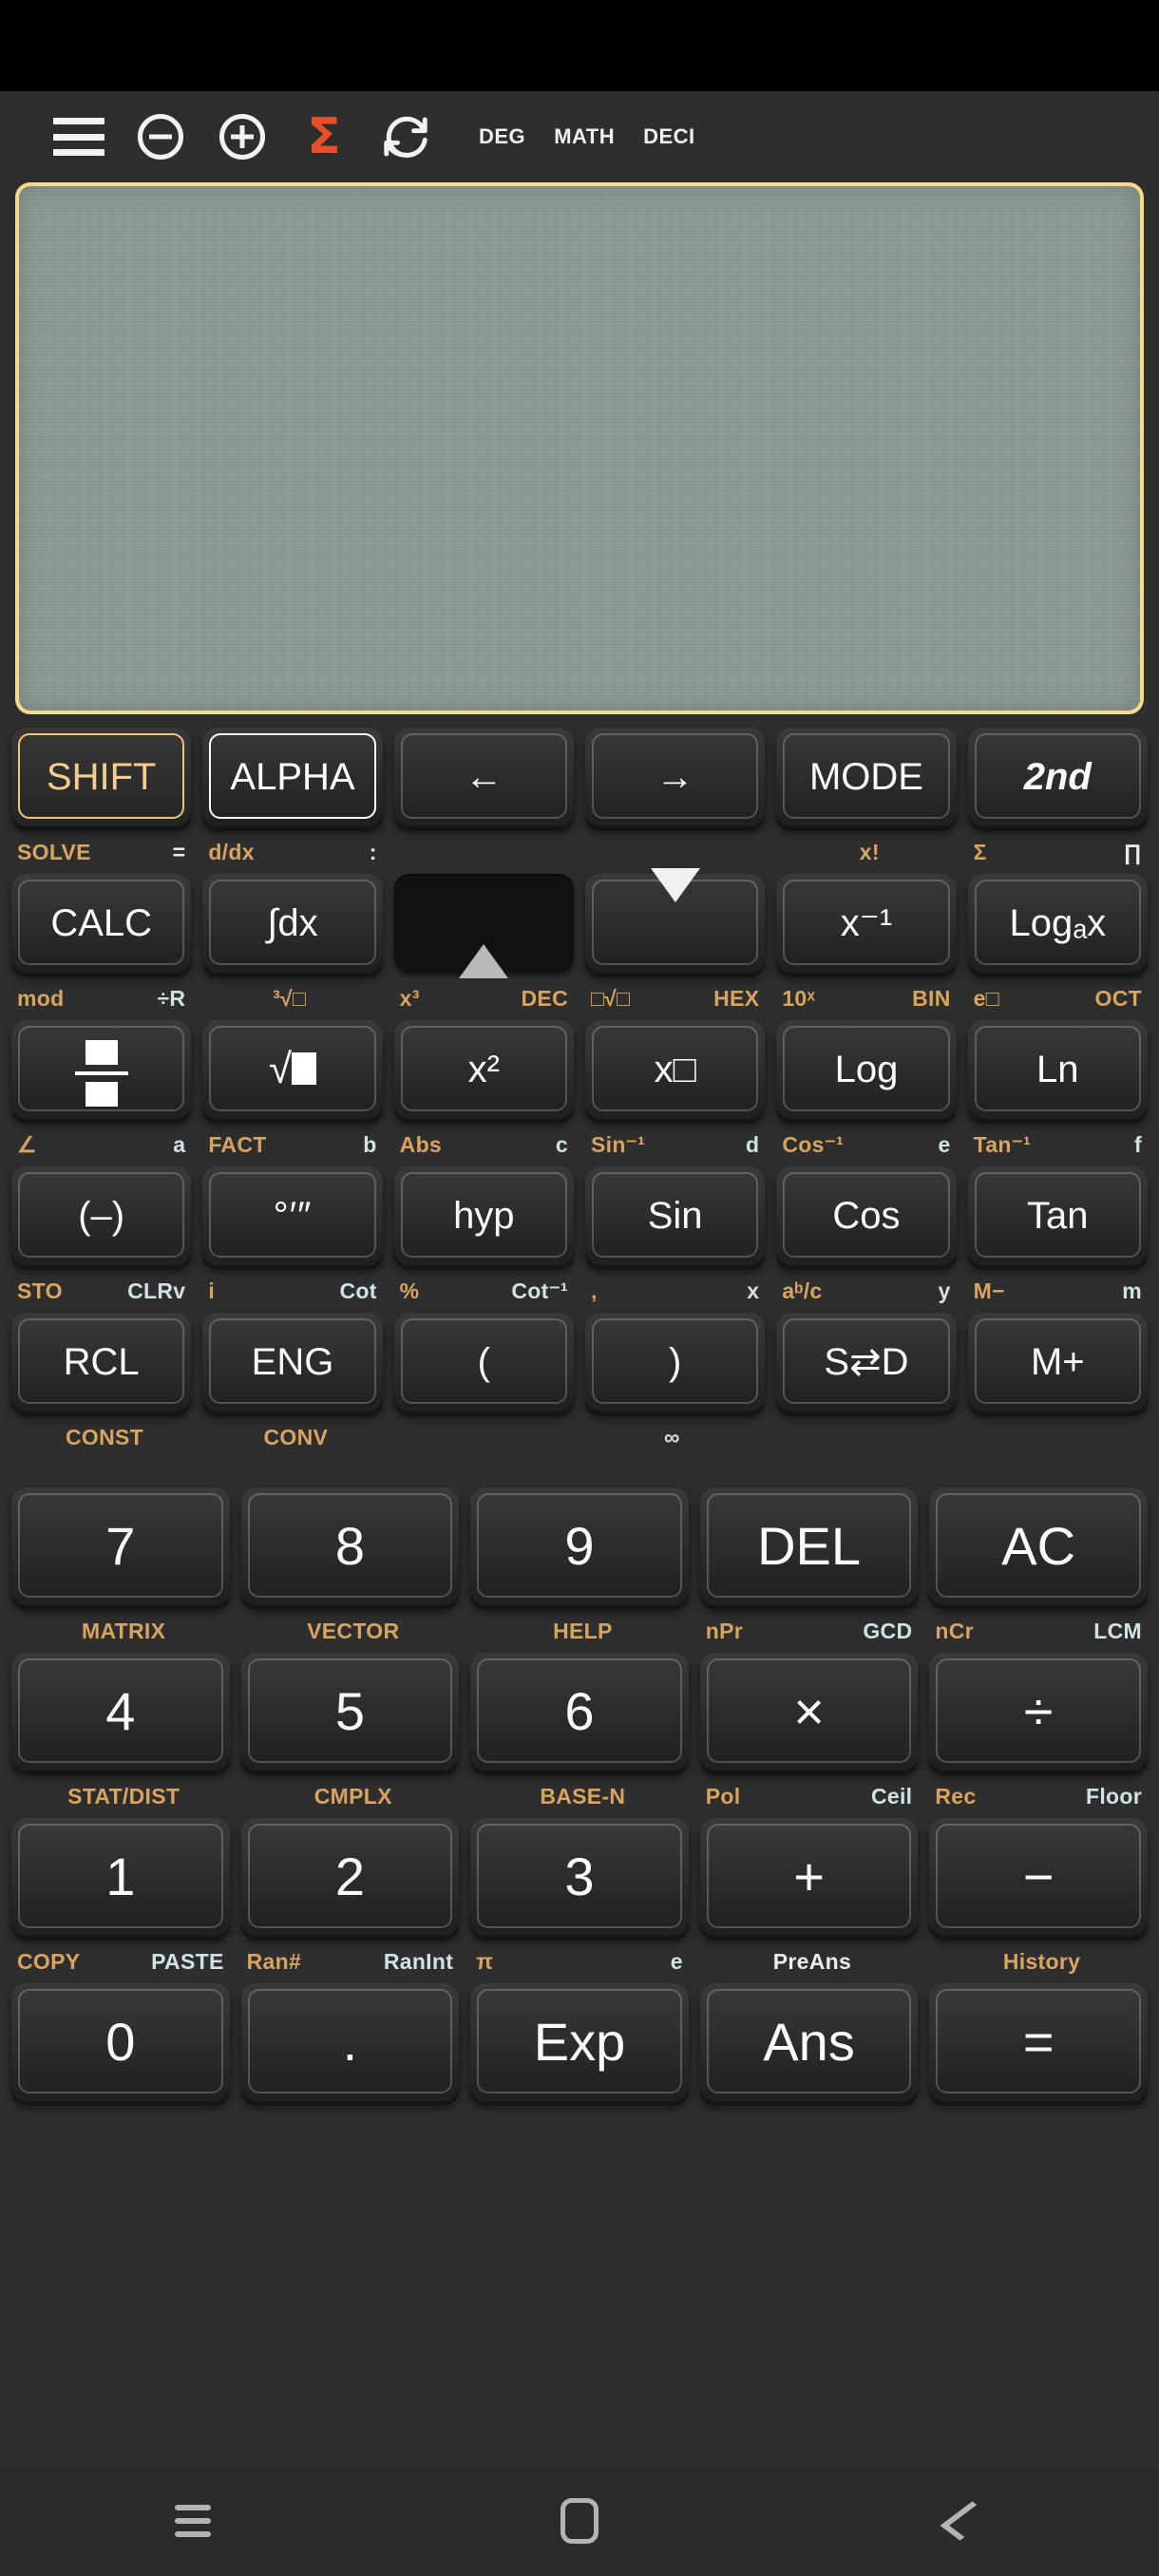 This screenshot has width=1159, height=2576. What do you see at coordinates (1132, 1291) in the screenshot?
I see `sub-label-right: m` at bounding box center [1132, 1291].